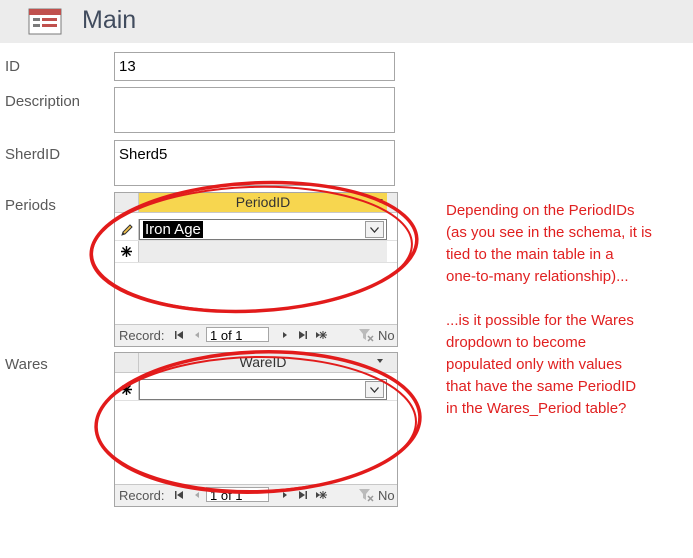 The height and width of the screenshot is (558, 693). What do you see at coordinates (534, 364) in the screenshot?
I see `annotation-line: populated only with values` at bounding box center [534, 364].